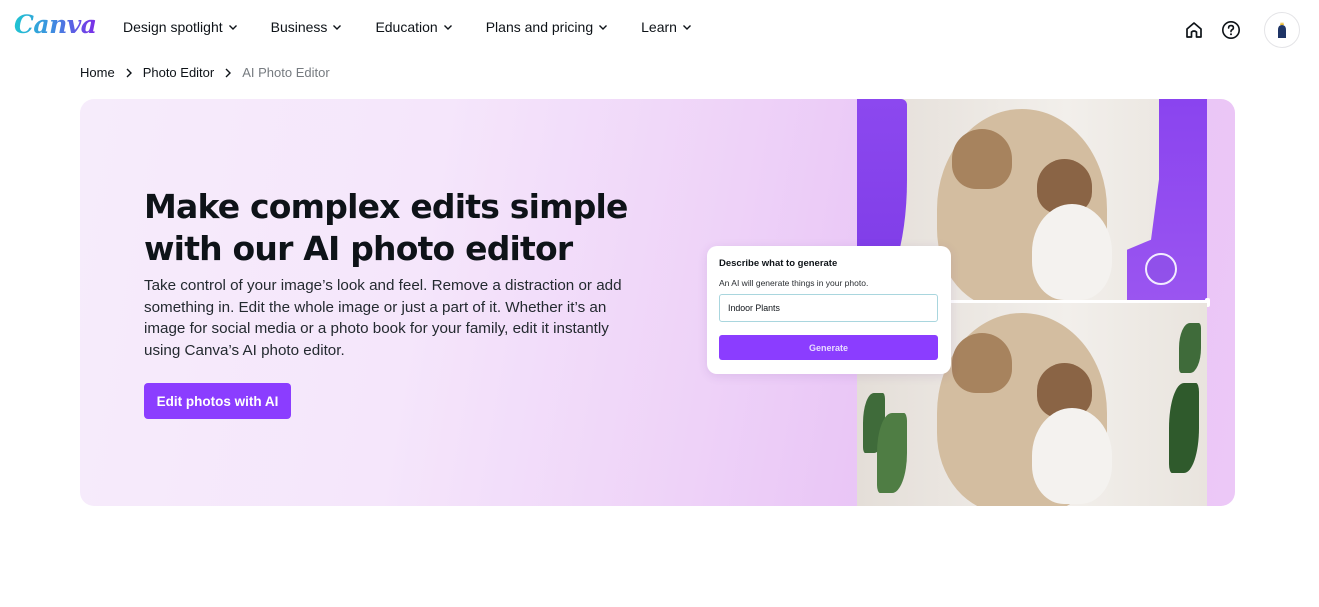  I want to click on nav-item-education: Education, so click(413, 27).